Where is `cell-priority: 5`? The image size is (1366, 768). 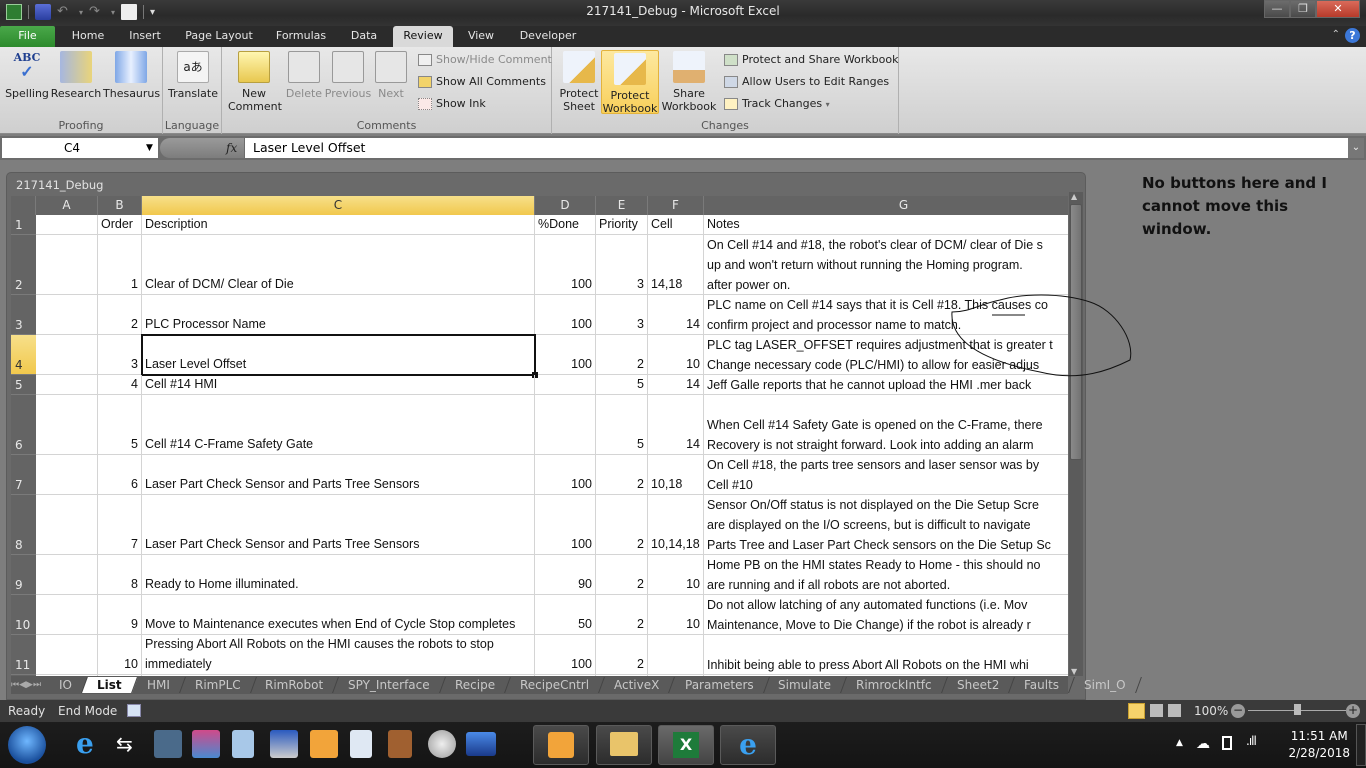 cell-priority: 5 is located at coordinates (622, 425).